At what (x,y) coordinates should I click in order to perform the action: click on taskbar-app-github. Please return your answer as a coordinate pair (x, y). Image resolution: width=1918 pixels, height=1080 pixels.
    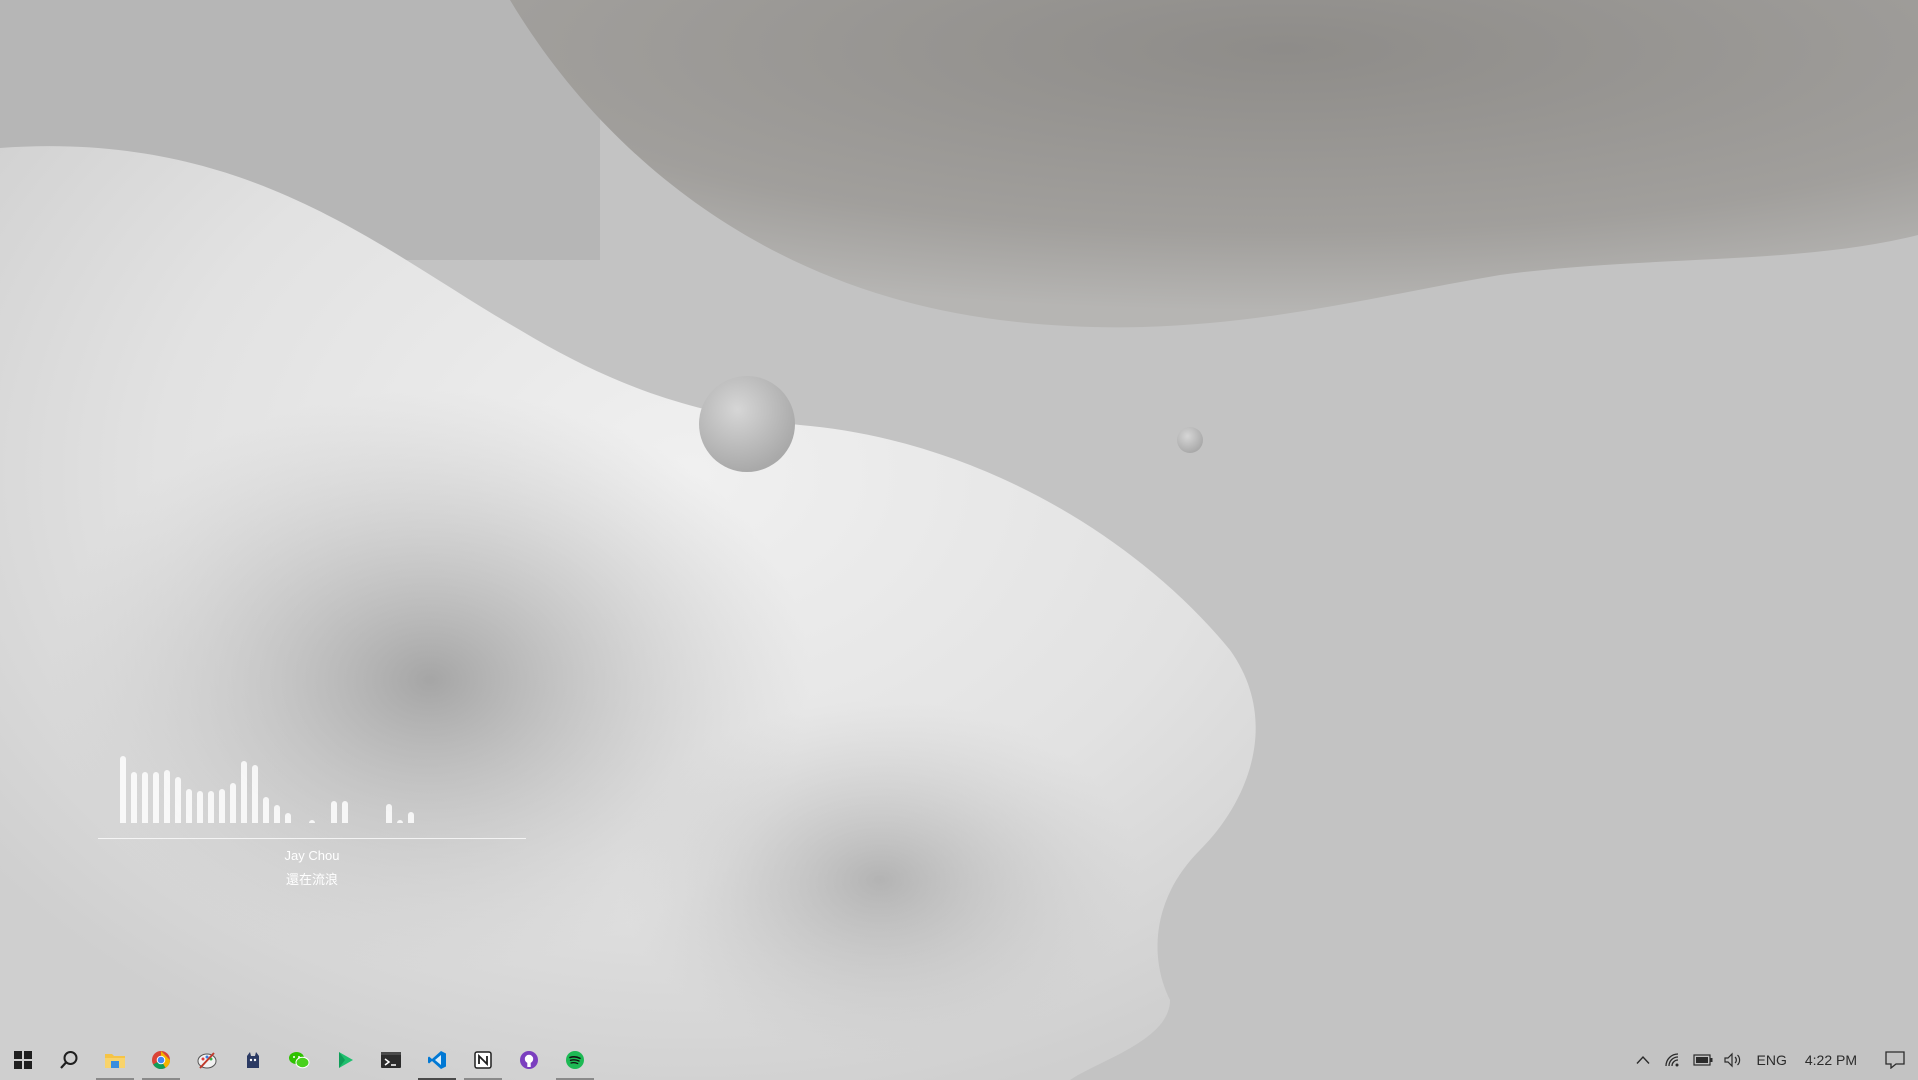
    Looking at the image, I should click on (529, 1060).